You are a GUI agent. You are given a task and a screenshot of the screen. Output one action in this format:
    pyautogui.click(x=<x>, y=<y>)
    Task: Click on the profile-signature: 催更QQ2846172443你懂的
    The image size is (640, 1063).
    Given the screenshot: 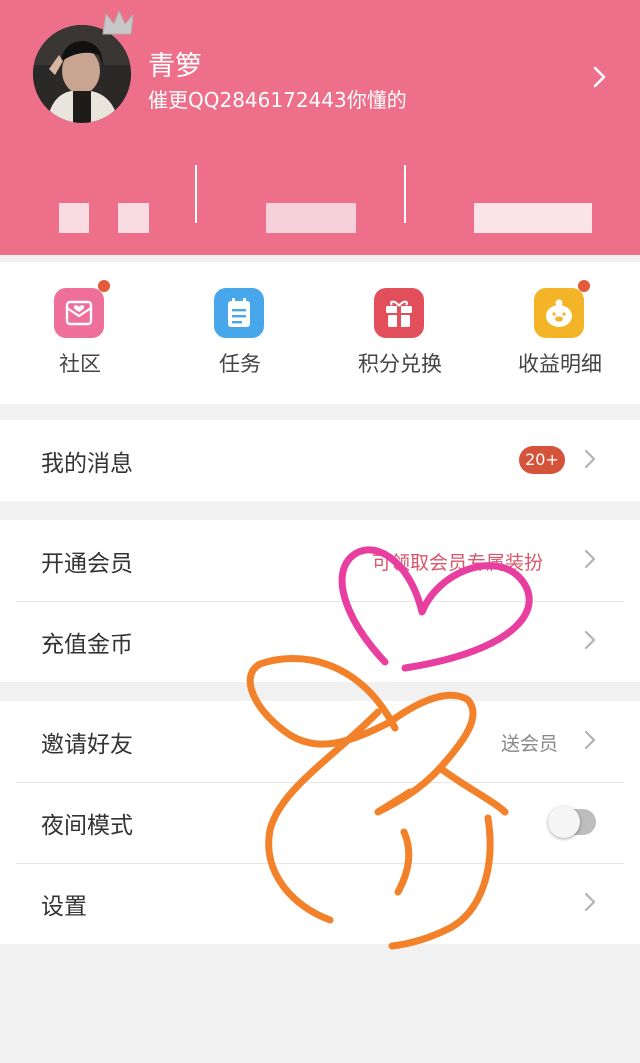 What is the action you would take?
    pyautogui.click(x=277, y=100)
    